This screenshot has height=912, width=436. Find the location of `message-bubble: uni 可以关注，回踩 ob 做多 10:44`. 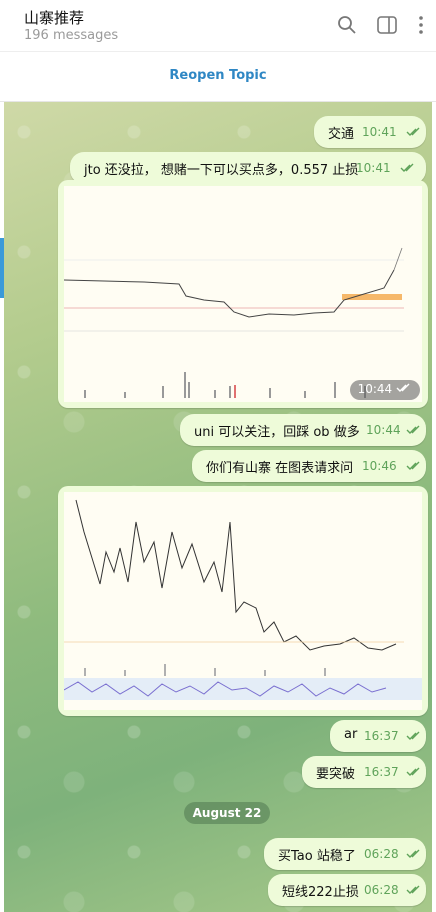

message-bubble: uni 可以关注，回踩 ob 做多 10:44 is located at coordinates (303, 430).